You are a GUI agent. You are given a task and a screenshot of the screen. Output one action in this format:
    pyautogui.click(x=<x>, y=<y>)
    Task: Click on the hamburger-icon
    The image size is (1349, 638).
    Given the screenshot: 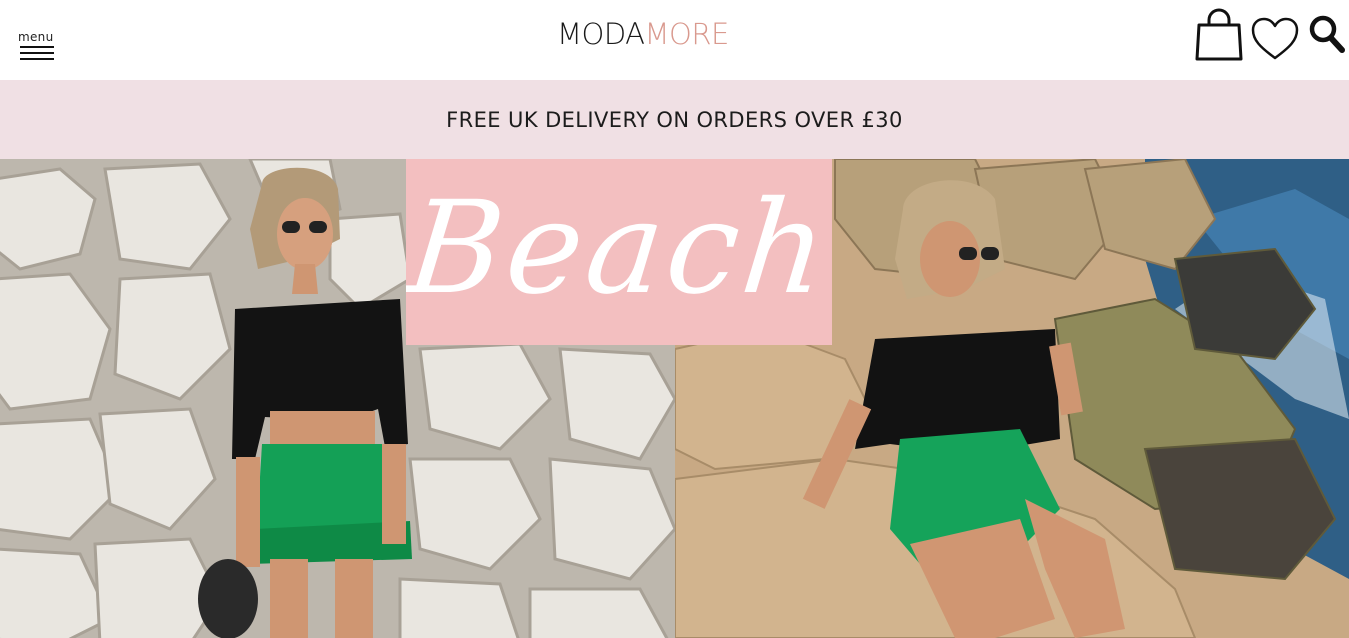 What is the action you would take?
    pyautogui.click(x=37, y=54)
    